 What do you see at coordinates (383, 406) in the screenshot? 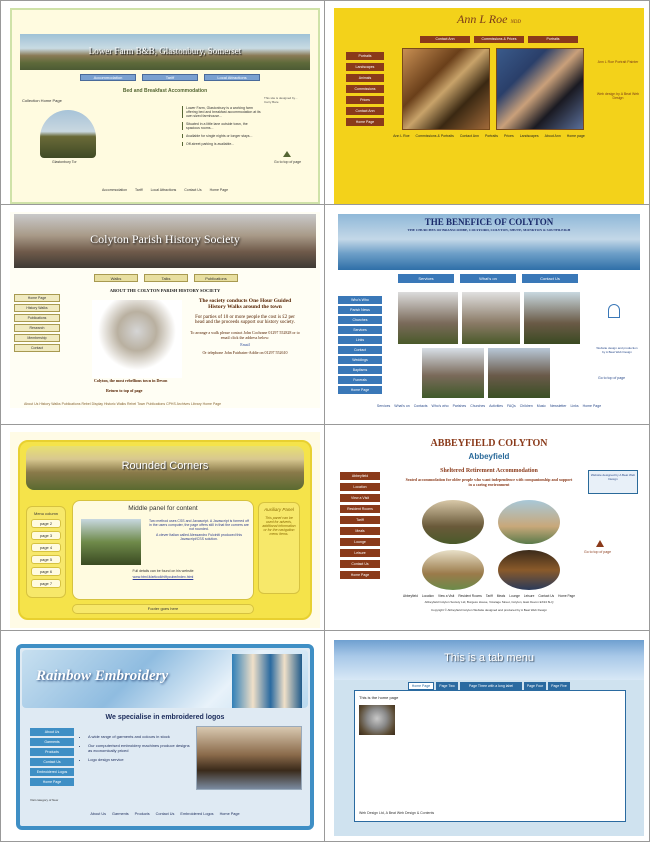
I see `benefice-footer-link: Services` at bounding box center [383, 406].